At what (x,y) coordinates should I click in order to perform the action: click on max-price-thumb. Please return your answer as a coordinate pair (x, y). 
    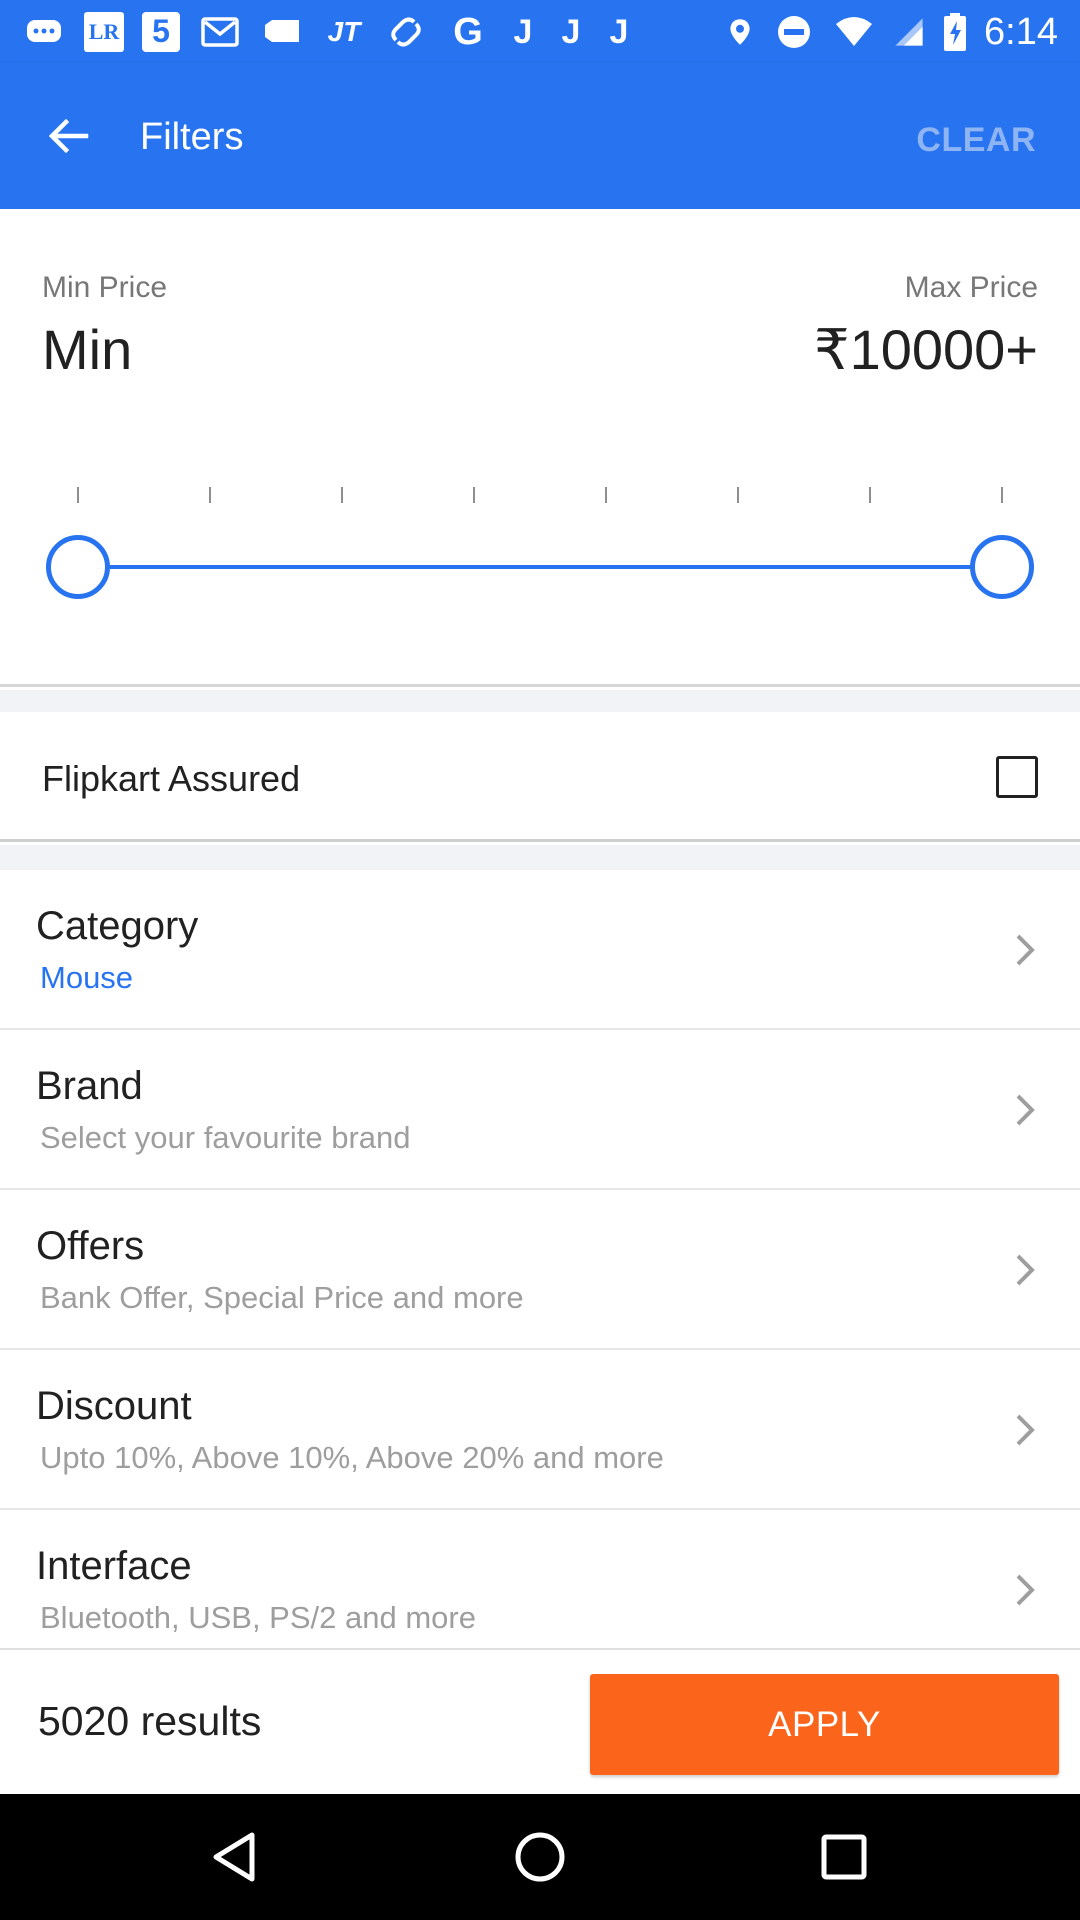
    Looking at the image, I should click on (1002, 567).